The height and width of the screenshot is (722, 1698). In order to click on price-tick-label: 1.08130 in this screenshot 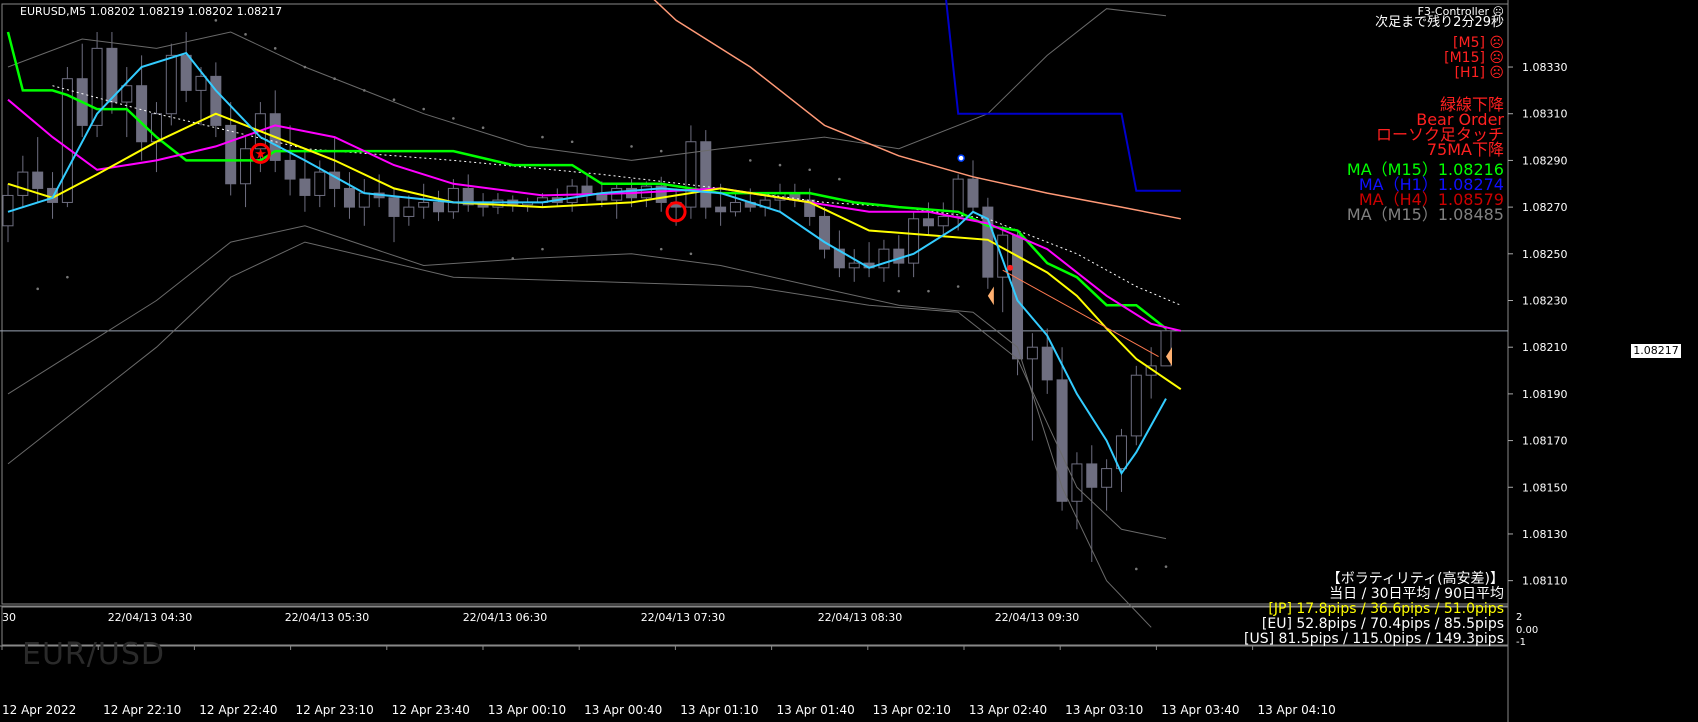, I will do `click(1545, 534)`.